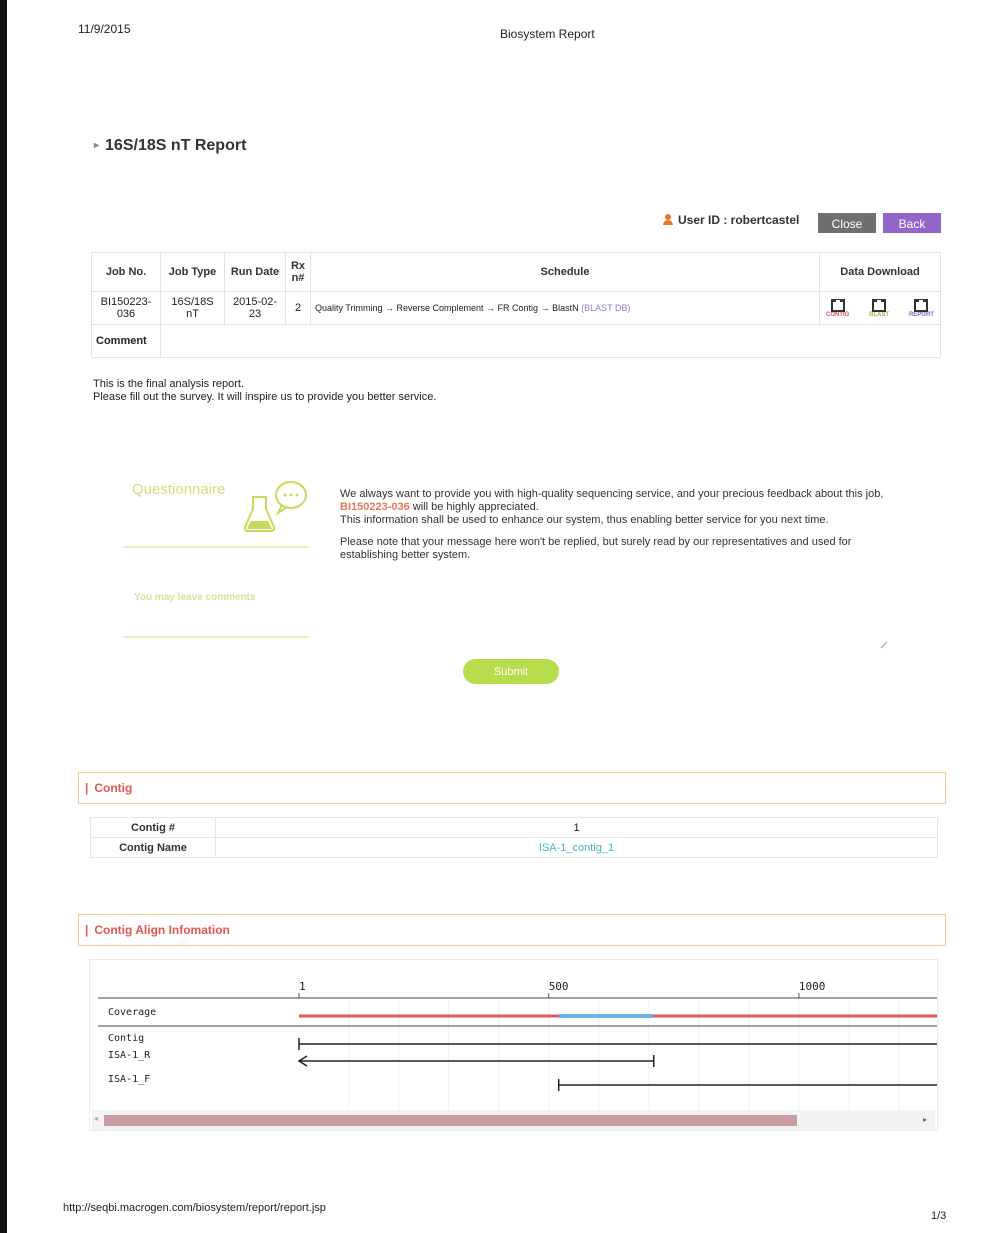 Image resolution: width=990 pixels, height=1233 pixels. Describe the element at coordinates (153, 827) in the screenshot. I see `contig-number-label: Contig #` at that location.